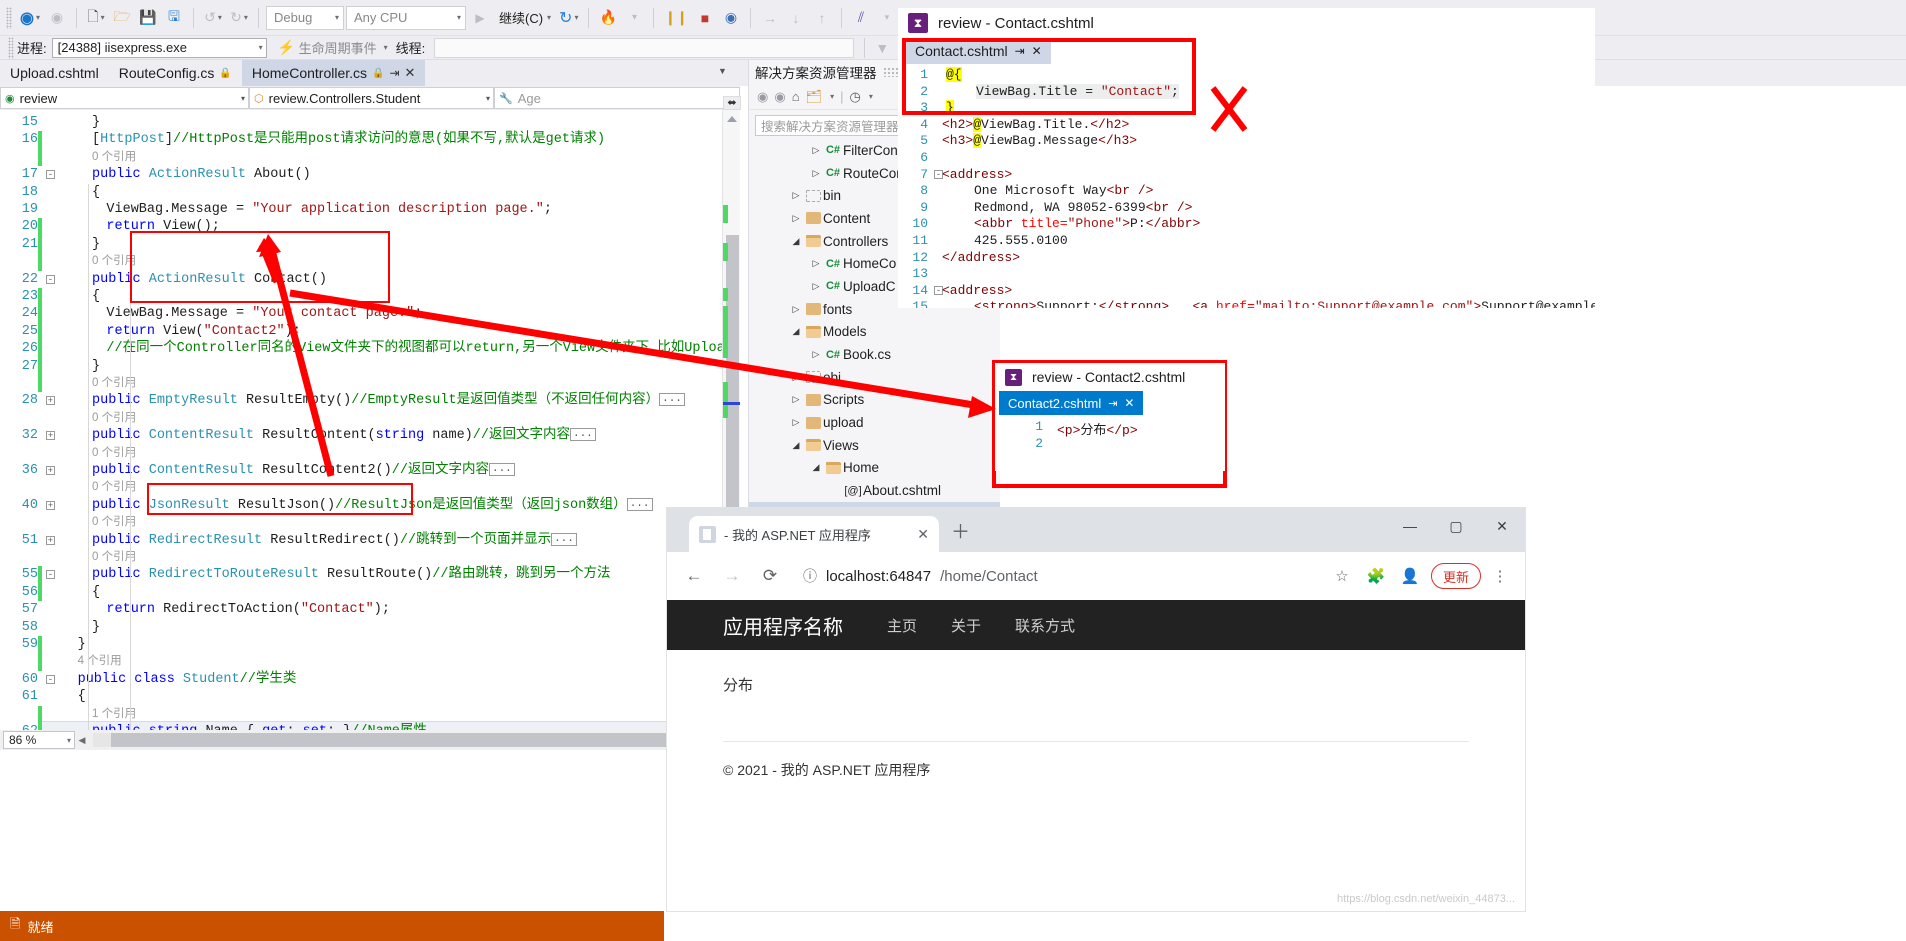  I want to click on code-line: @{, so click(954, 74).